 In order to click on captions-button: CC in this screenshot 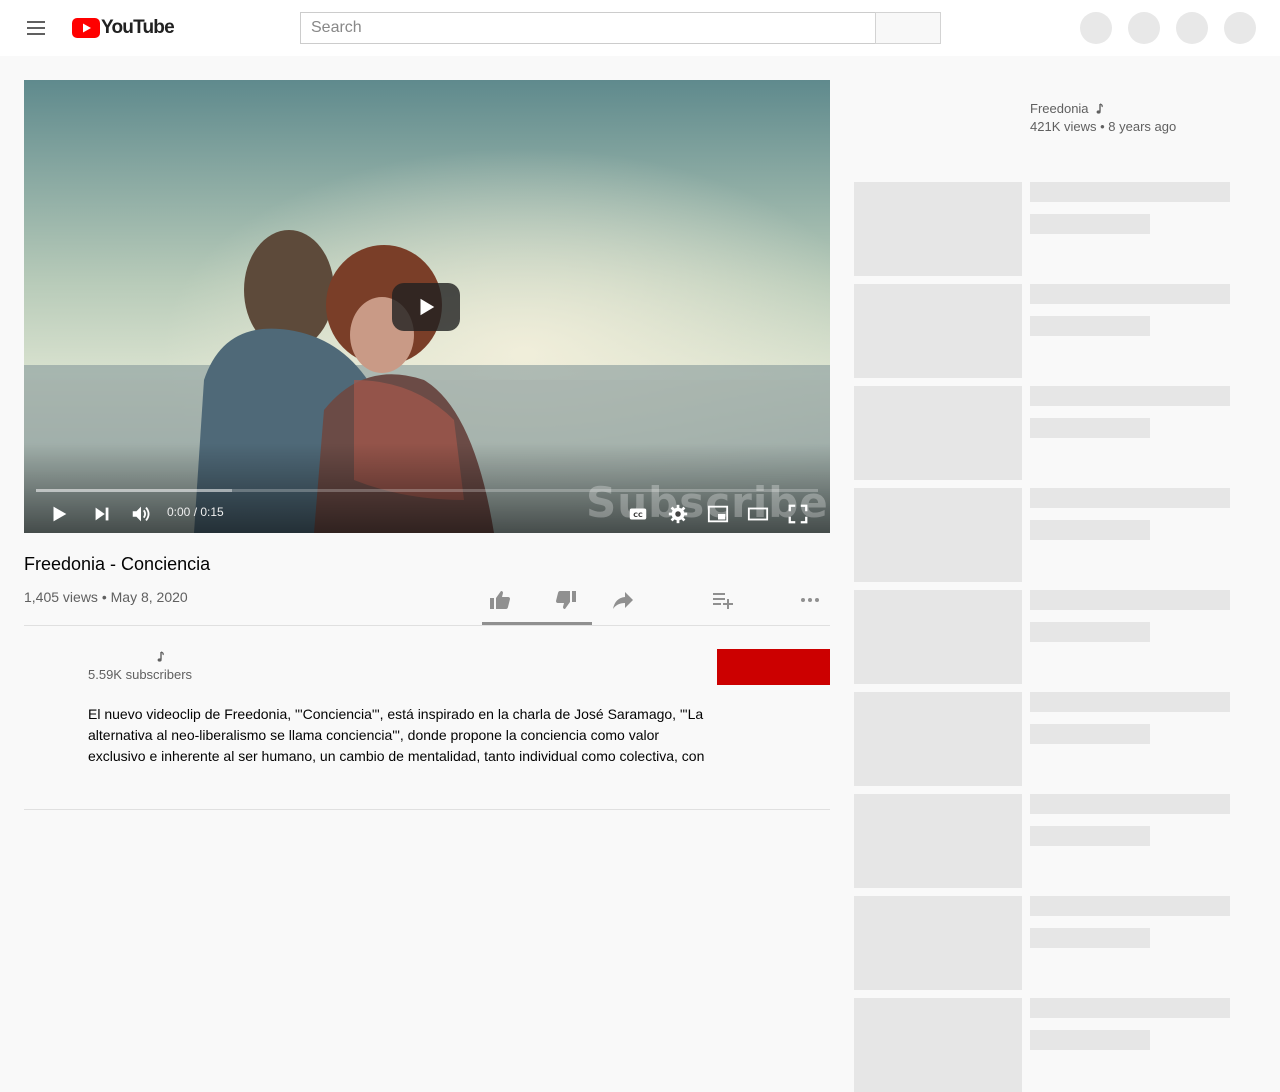, I will do `click(638, 514)`.